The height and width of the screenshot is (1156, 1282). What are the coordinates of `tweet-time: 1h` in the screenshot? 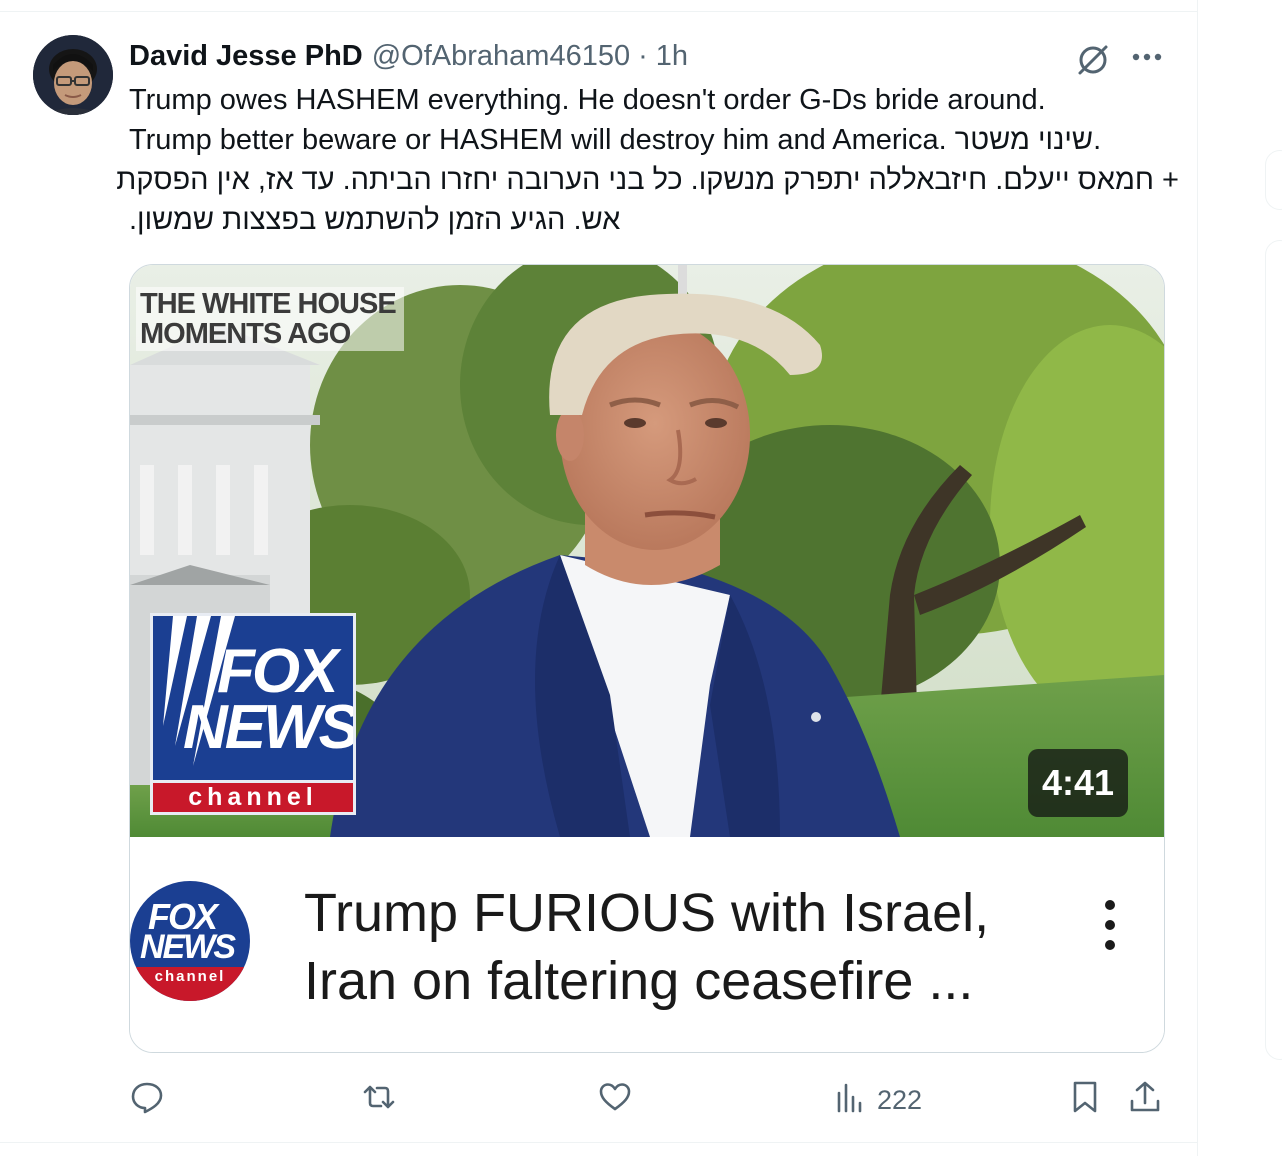 It's located at (672, 56).